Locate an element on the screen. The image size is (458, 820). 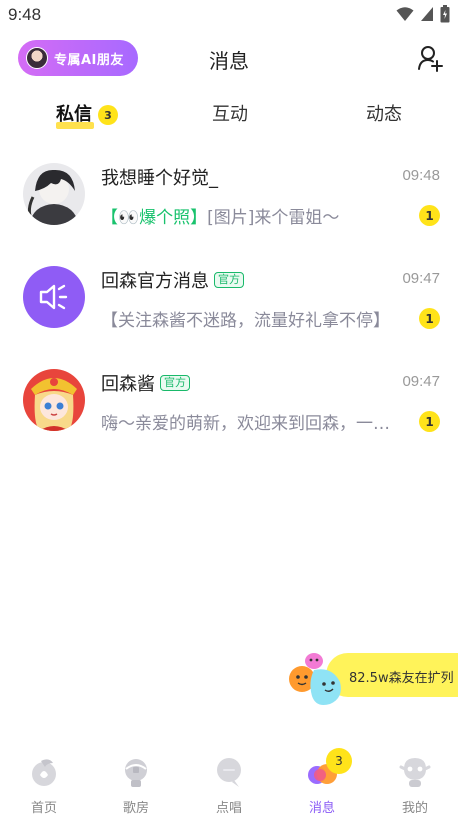
conversation-item: 回森官方消息 官方 09:47 【关注森酱不迷路，流量好礼拿不停】 1 is located at coordinates (229, 309).